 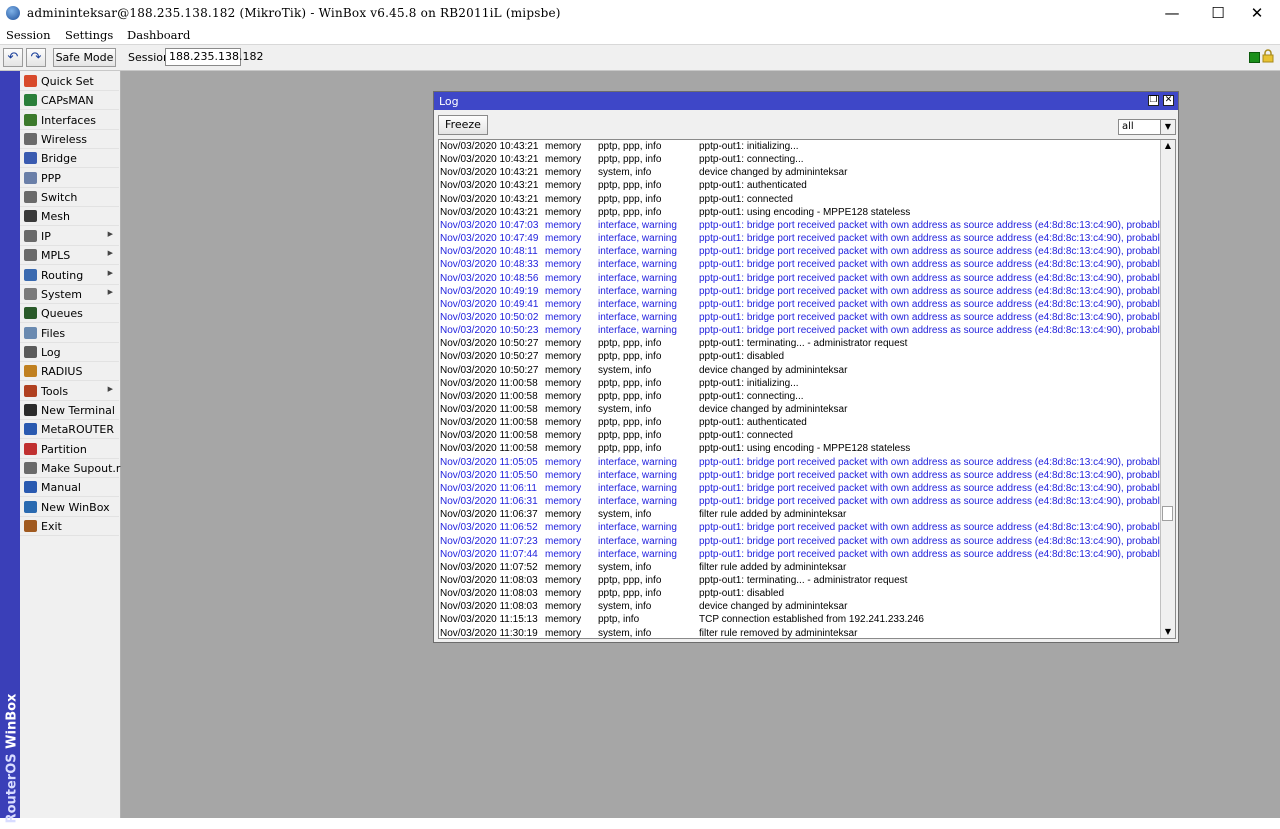 What do you see at coordinates (73, 468) in the screenshot?
I see `sidebar-item-make-supout-rif: Make Supout.rif` at bounding box center [73, 468].